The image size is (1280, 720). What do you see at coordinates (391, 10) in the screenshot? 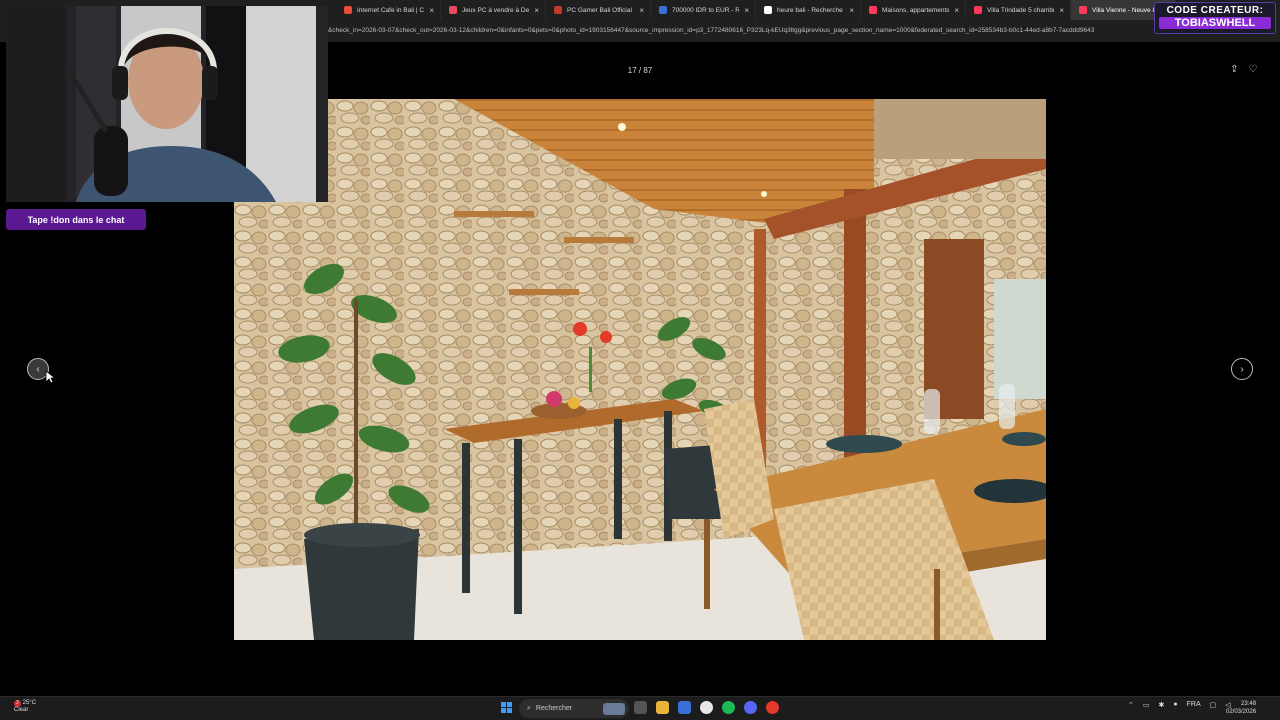
I see `tab-title: Internet Cafe in Bali | CYB` at bounding box center [391, 10].